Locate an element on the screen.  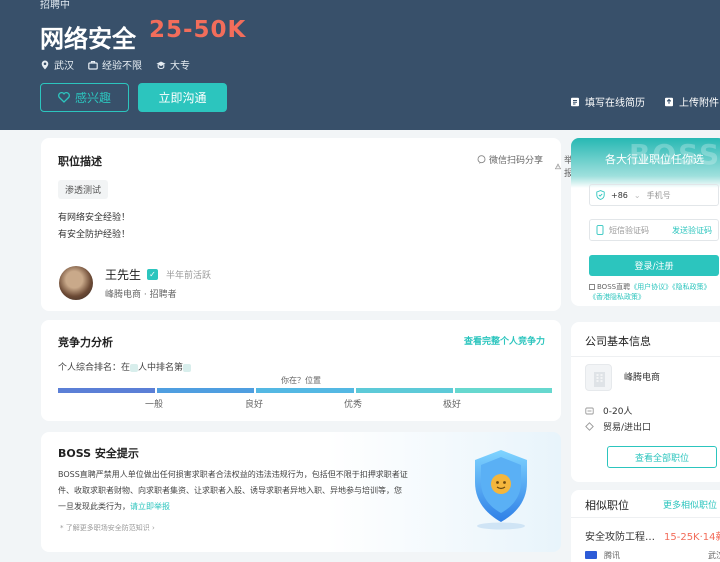
chevron-down-icon: ⌄ is located at coordinates (637, 195).